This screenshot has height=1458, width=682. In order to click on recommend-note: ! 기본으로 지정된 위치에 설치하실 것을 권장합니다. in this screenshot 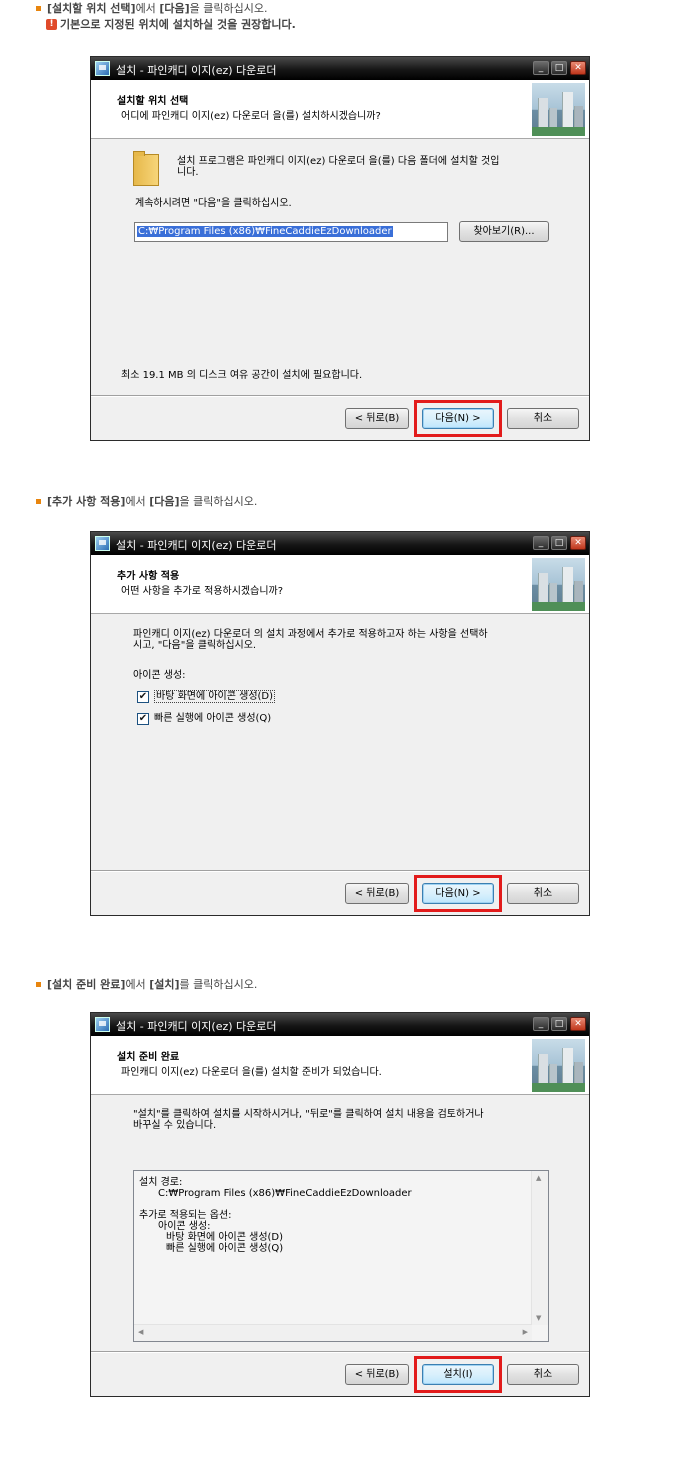, I will do `click(171, 24)`.